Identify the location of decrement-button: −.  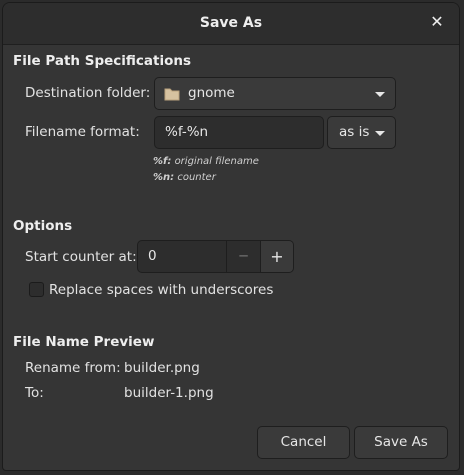
(243, 256).